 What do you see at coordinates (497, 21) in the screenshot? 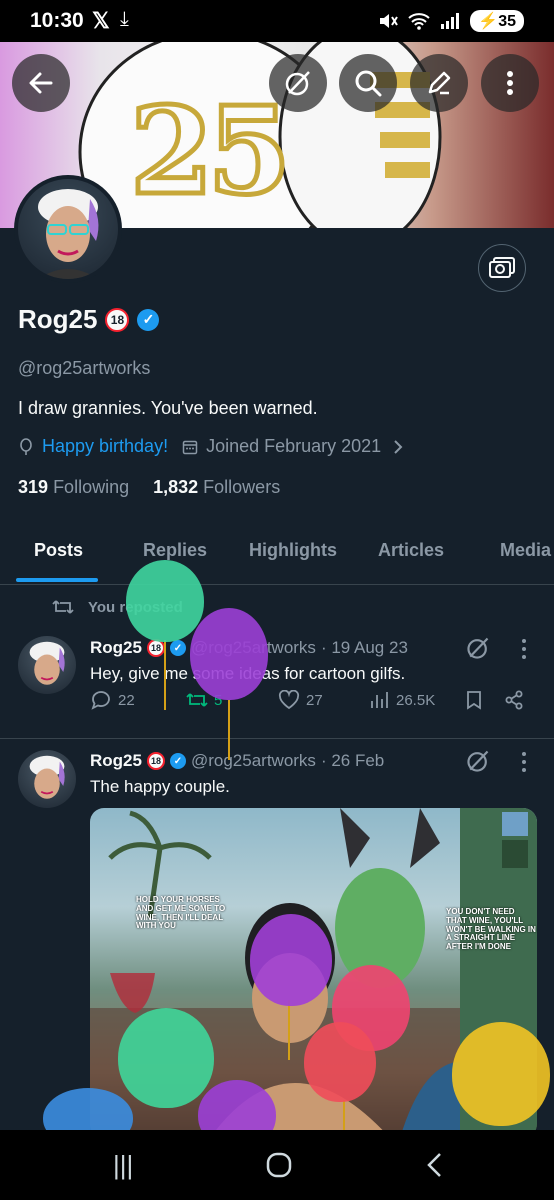
I see `battery-indicator: ⚡35` at bounding box center [497, 21].